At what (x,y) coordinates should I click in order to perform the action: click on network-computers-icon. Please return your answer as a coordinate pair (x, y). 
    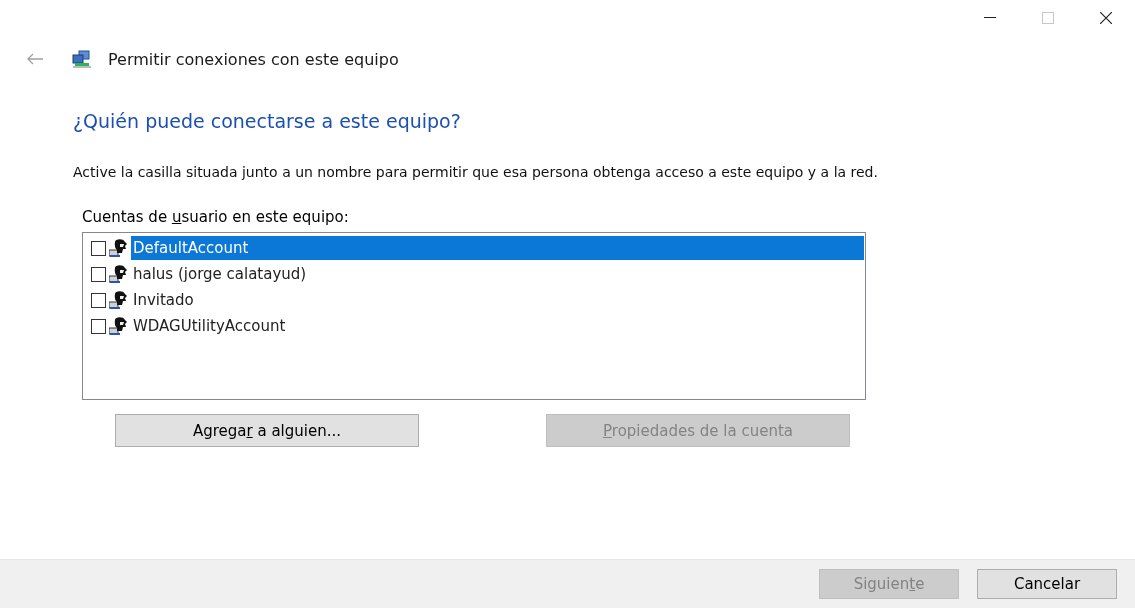
    Looking at the image, I should click on (82, 59).